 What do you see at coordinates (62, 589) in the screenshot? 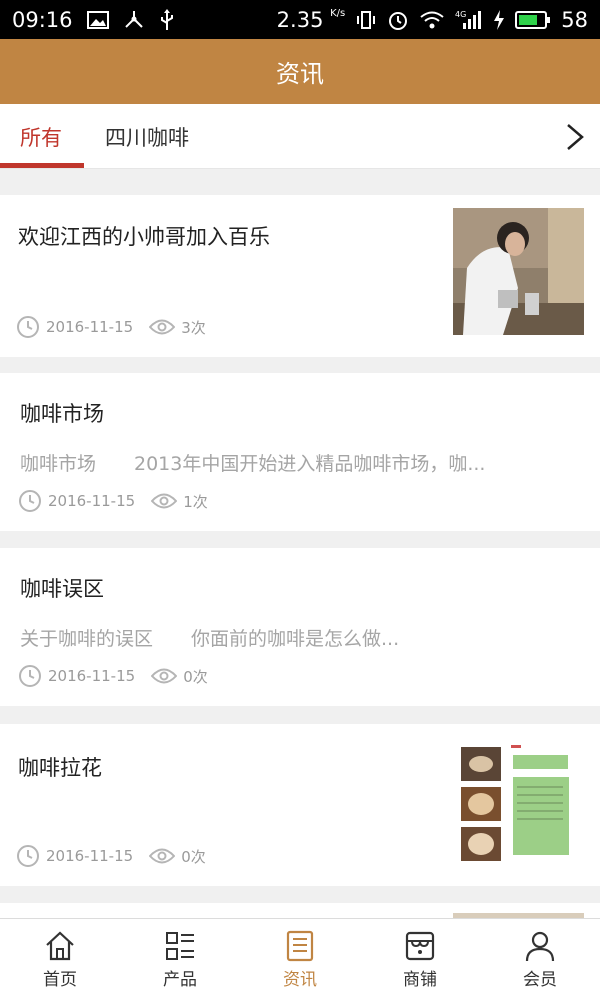
I see `news-title: 咖啡误区` at bounding box center [62, 589].